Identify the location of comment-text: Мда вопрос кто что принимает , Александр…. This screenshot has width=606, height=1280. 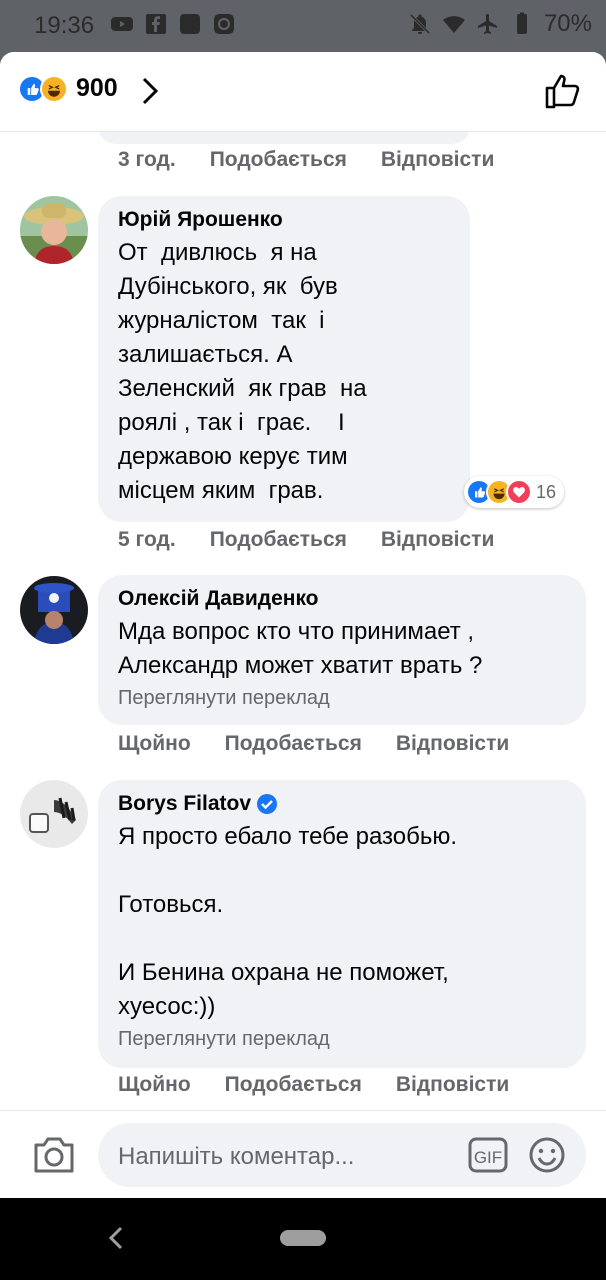
(300, 648).